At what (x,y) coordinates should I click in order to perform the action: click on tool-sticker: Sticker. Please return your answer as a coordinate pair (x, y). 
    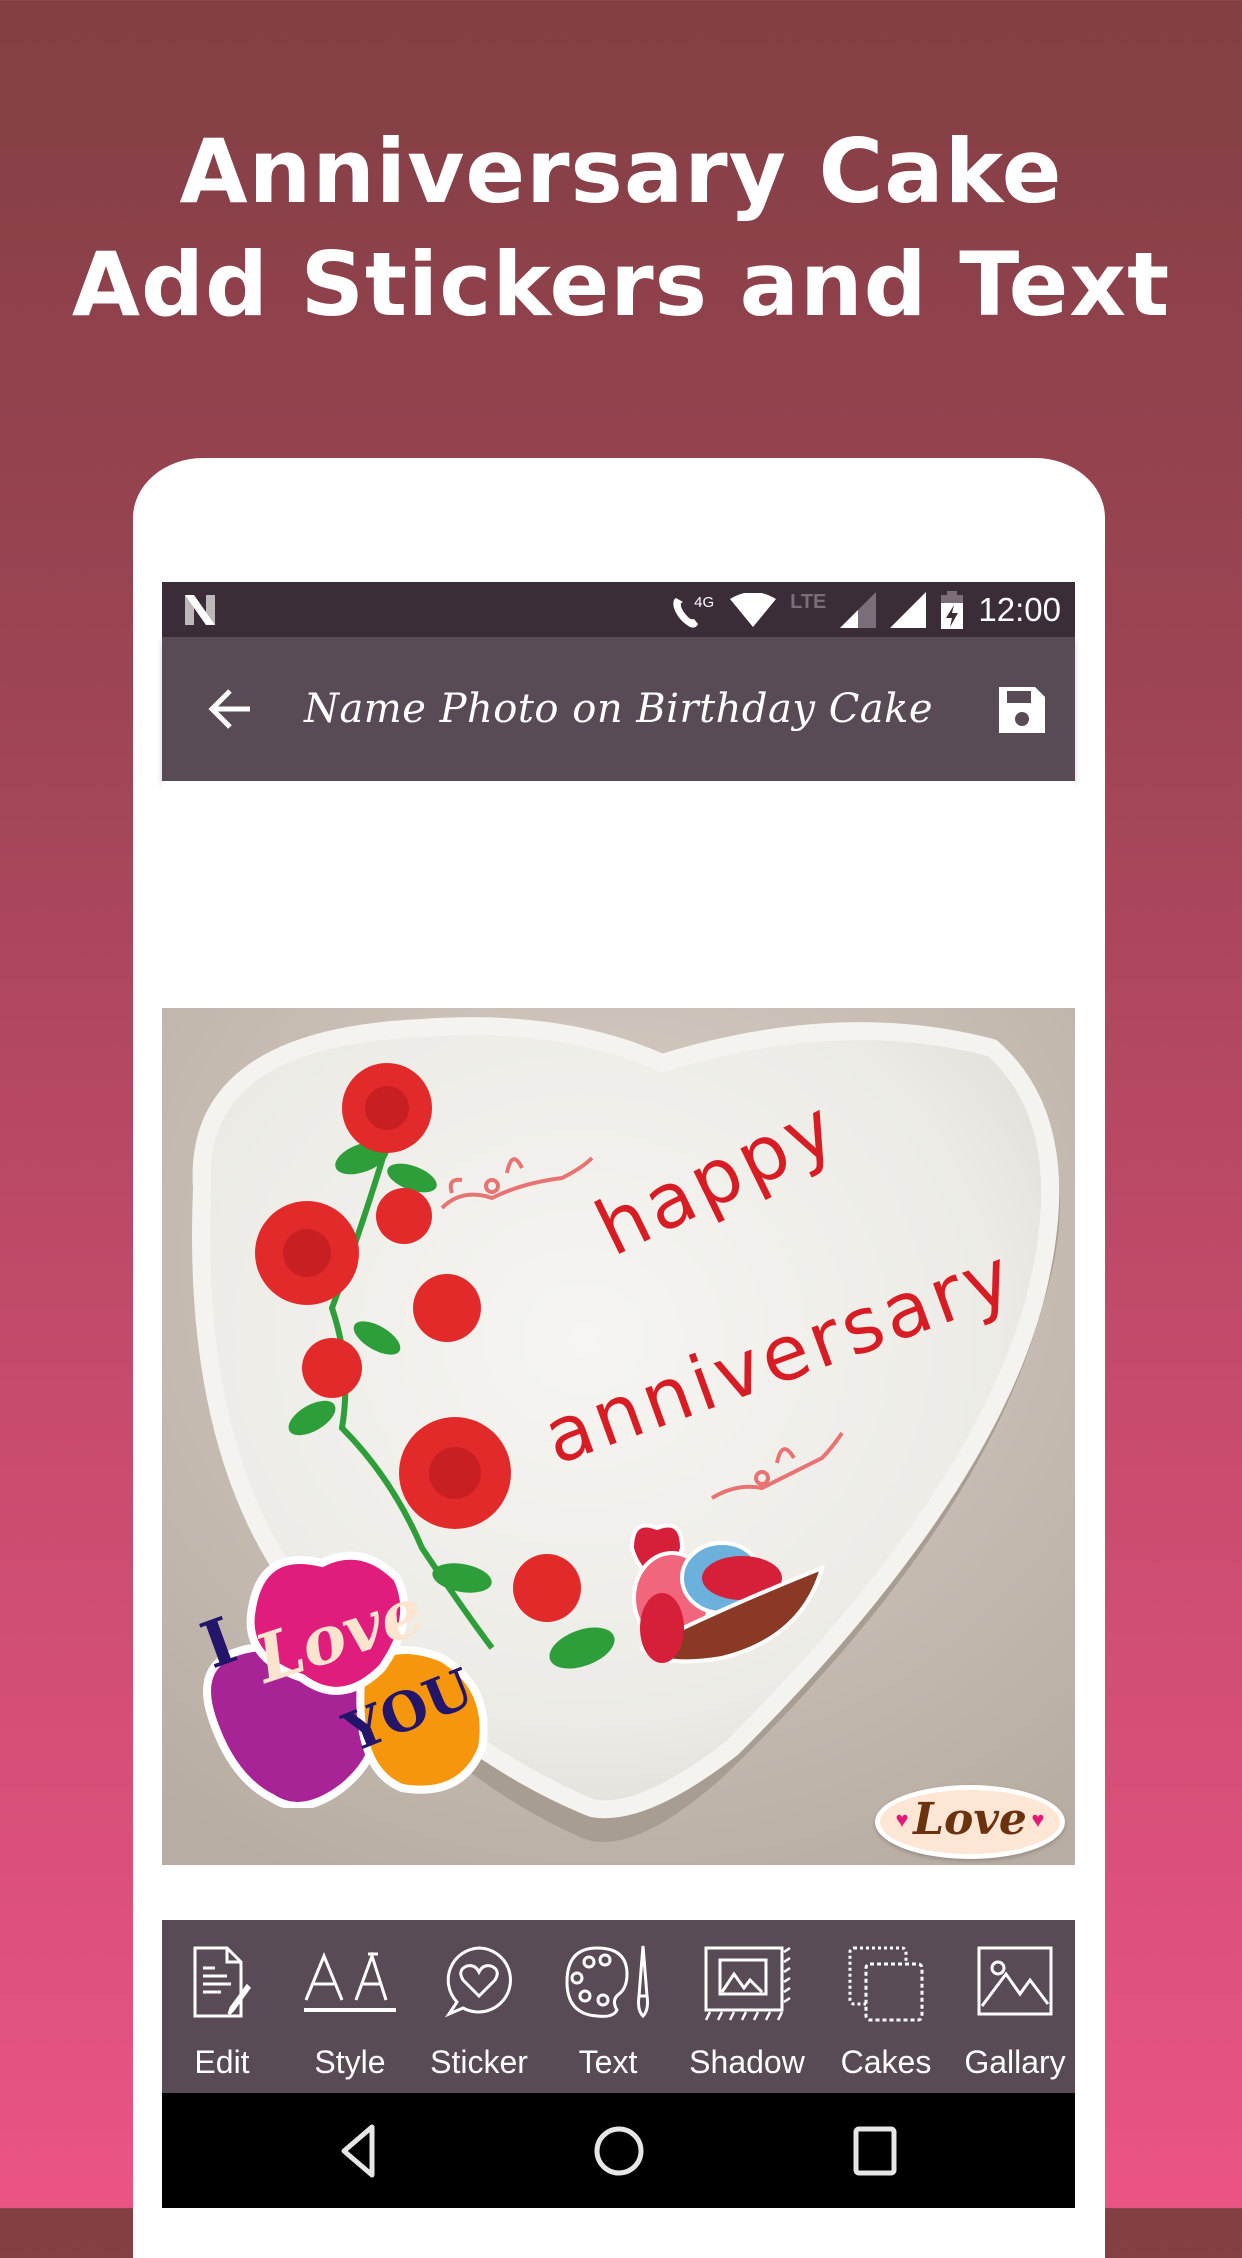
    Looking at the image, I should click on (479, 2006).